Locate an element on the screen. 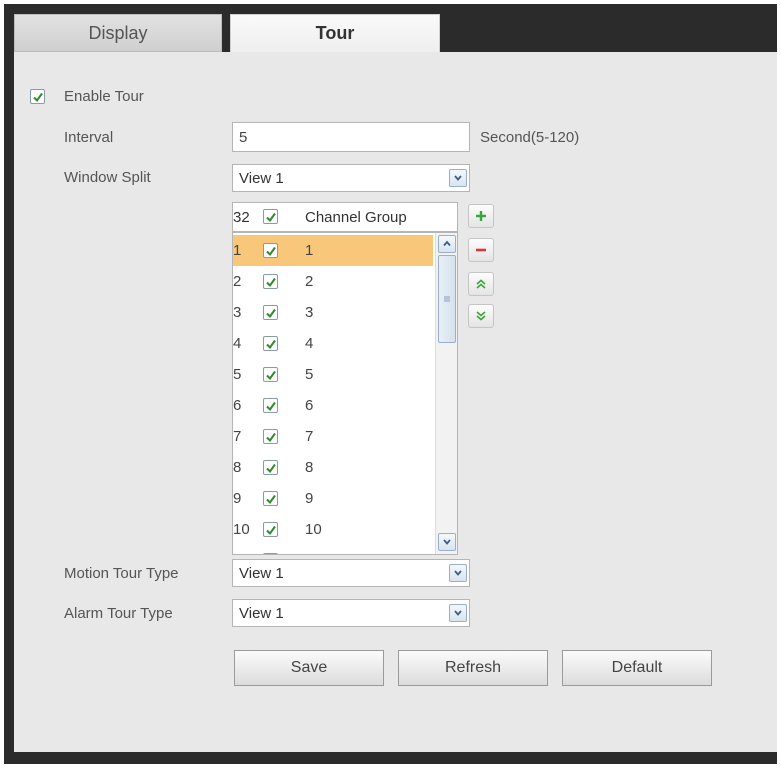  motion-tour-type-select: View 1 is located at coordinates (351, 573).